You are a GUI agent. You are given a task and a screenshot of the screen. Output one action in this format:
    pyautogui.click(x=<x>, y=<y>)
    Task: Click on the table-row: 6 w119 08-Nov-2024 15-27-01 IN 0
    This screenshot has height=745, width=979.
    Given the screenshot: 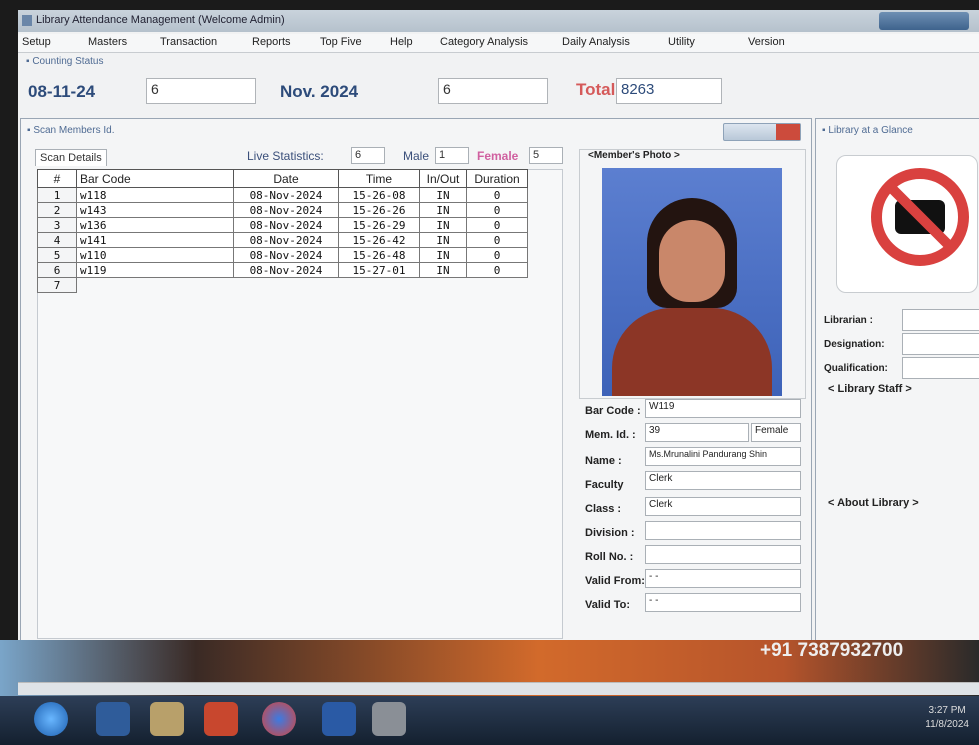 What is the action you would take?
    pyautogui.click(x=282, y=270)
    